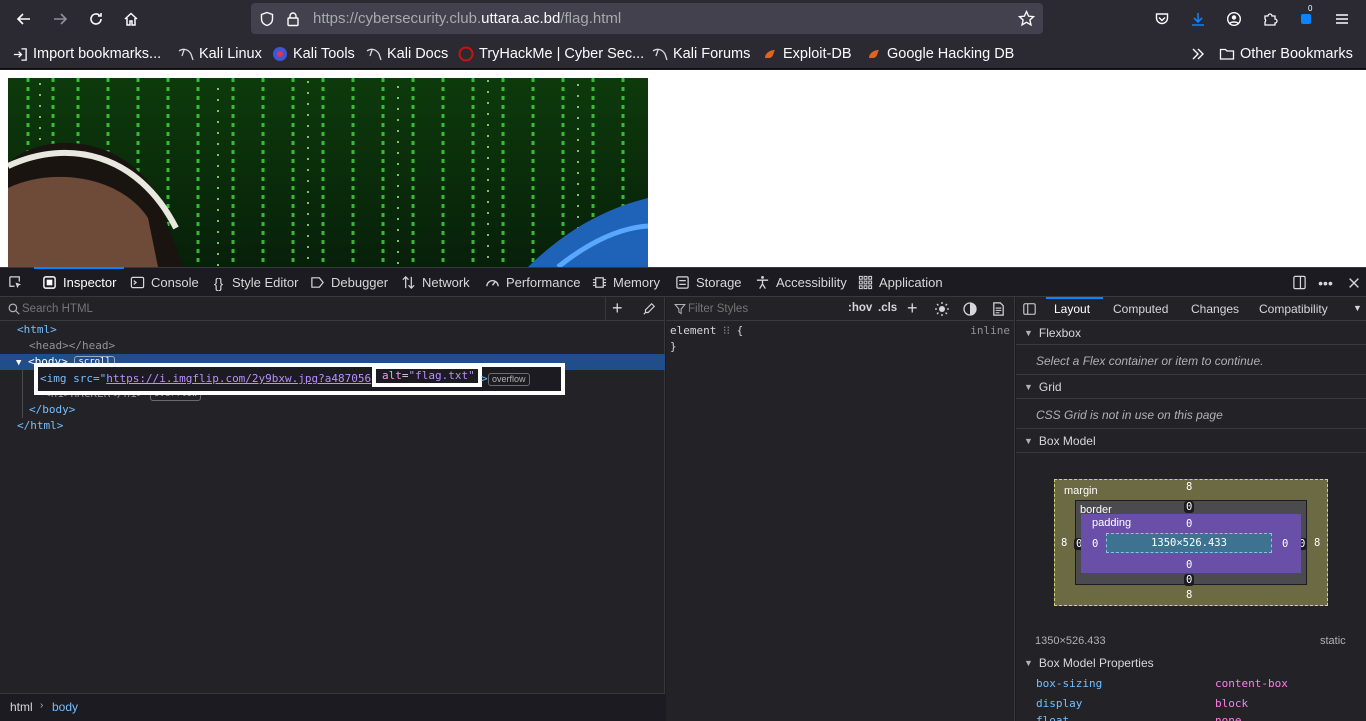 The height and width of the screenshot is (721, 1366). Describe the element at coordinates (1140, 309) in the screenshot. I see `tab-computed: Computed` at that location.